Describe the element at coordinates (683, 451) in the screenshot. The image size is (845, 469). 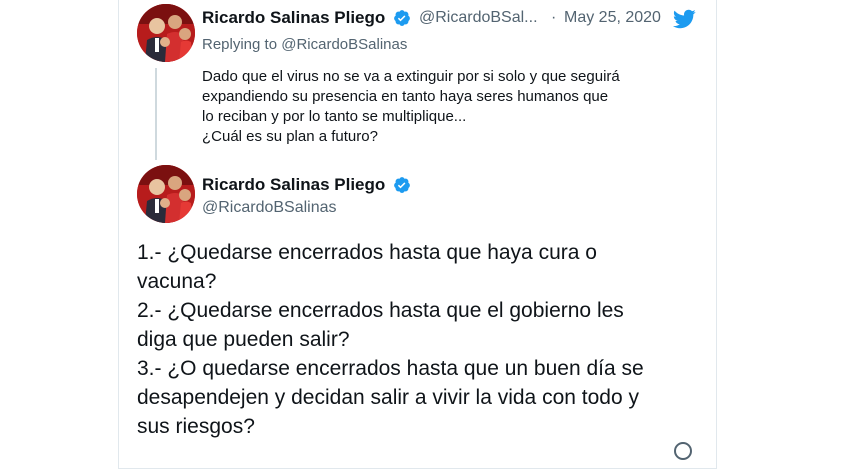
I see `info-icon` at that location.